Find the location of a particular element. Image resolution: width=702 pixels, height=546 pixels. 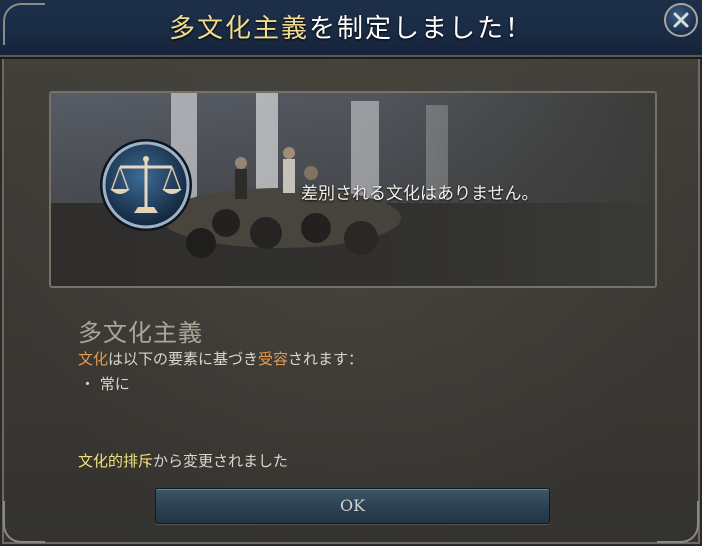

scales-icon is located at coordinates (146, 185).